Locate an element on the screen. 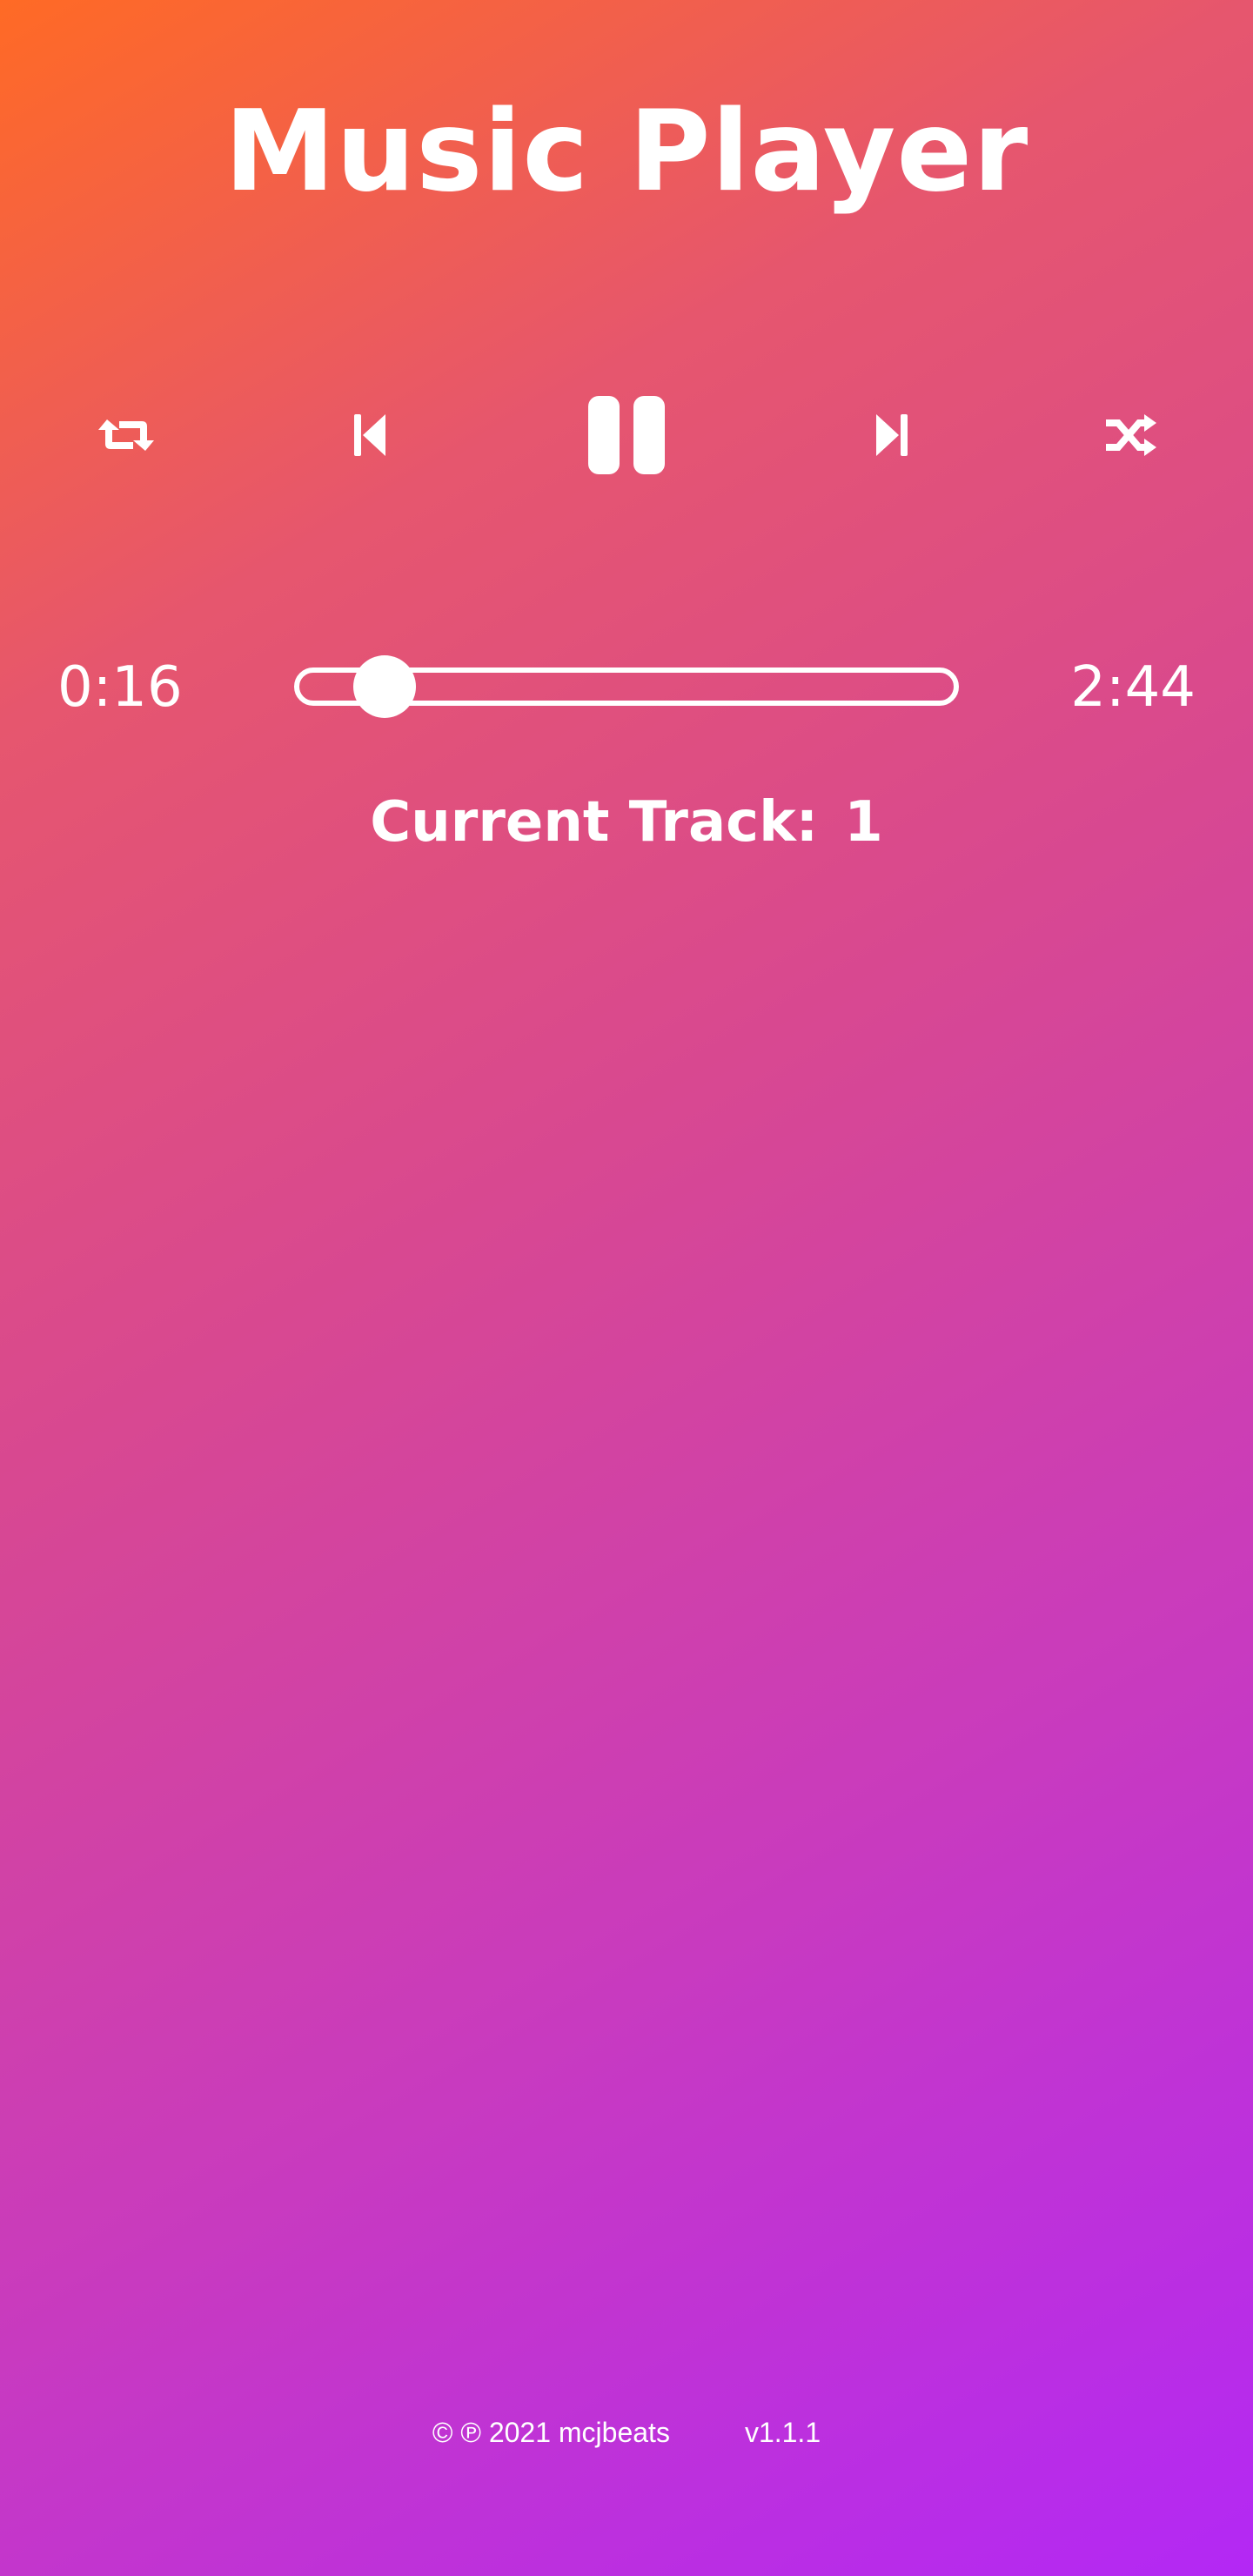 The image size is (1253, 2576). current-track-number: 1 is located at coordinates (863, 823).